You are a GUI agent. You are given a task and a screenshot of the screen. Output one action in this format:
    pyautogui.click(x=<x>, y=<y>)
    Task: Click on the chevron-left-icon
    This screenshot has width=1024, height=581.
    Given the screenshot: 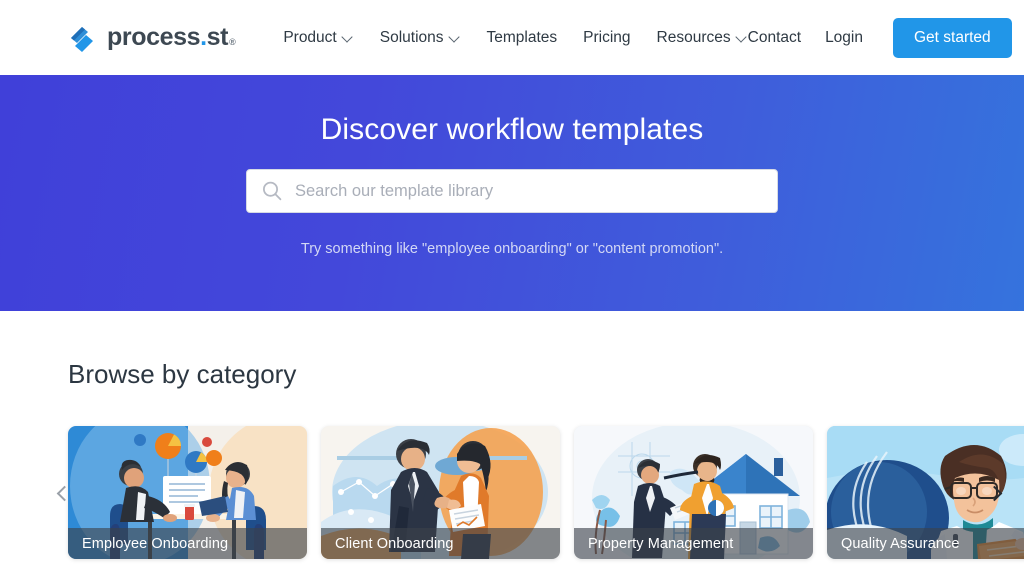 What is the action you would take?
    pyautogui.click(x=64, y=493)
    